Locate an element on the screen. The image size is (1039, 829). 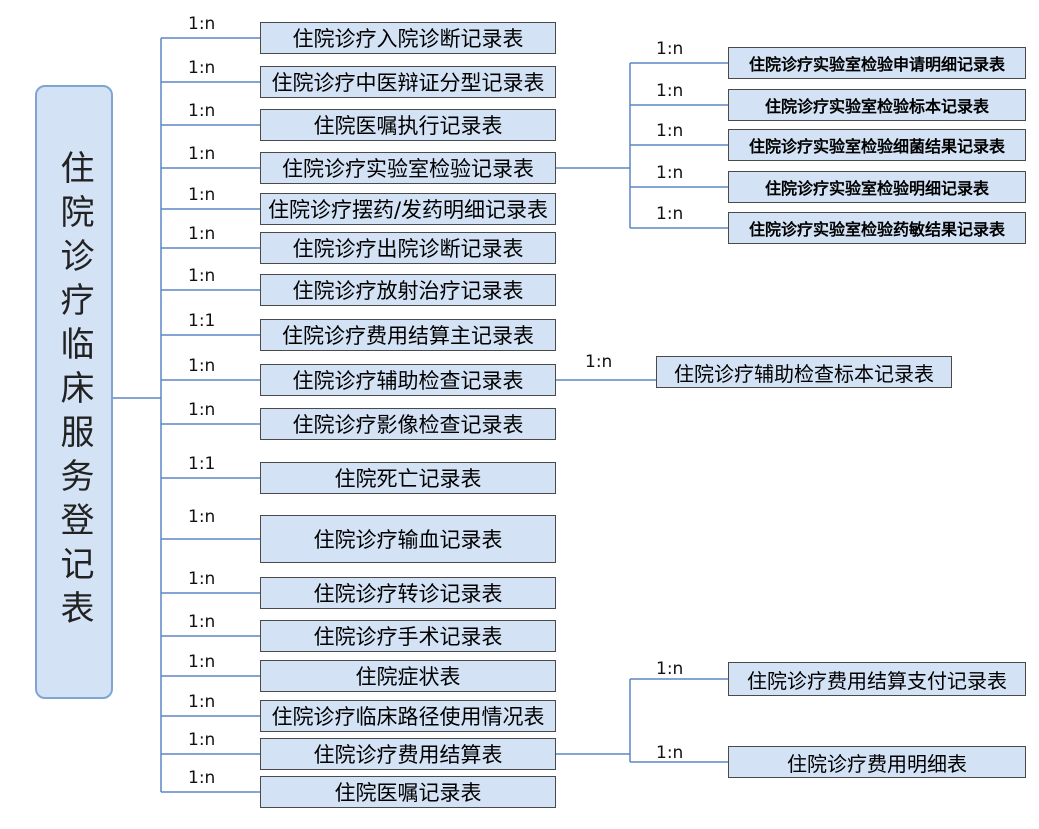
table-node: 住院诊疗辅助检查记录表 is located at coordinates (408, 380).